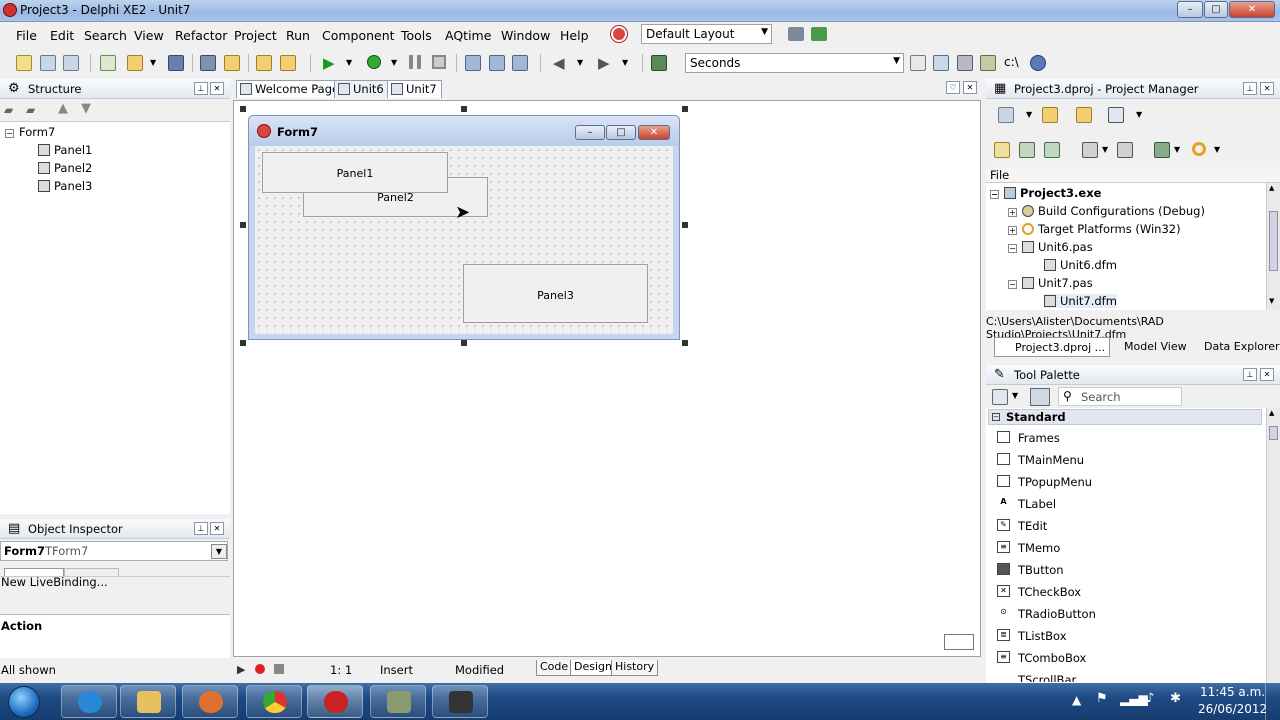 This screenshot has height=720, width=1280. I want to click on tree-item-unit7-pas: − Unit7.pas, so click(1050, 283).